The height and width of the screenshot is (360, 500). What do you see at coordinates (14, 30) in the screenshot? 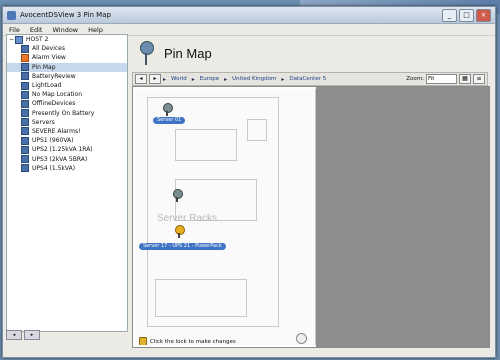
I see `menu-file: File` at bounding box center [14, 30].